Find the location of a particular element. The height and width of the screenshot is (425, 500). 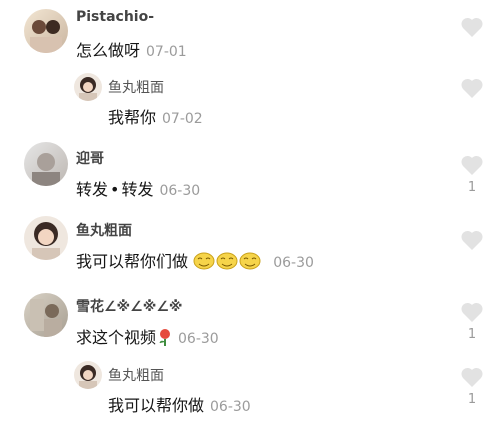

comment-text-row: 怎么做呀 07-01 is located at coordinates (131, 49).